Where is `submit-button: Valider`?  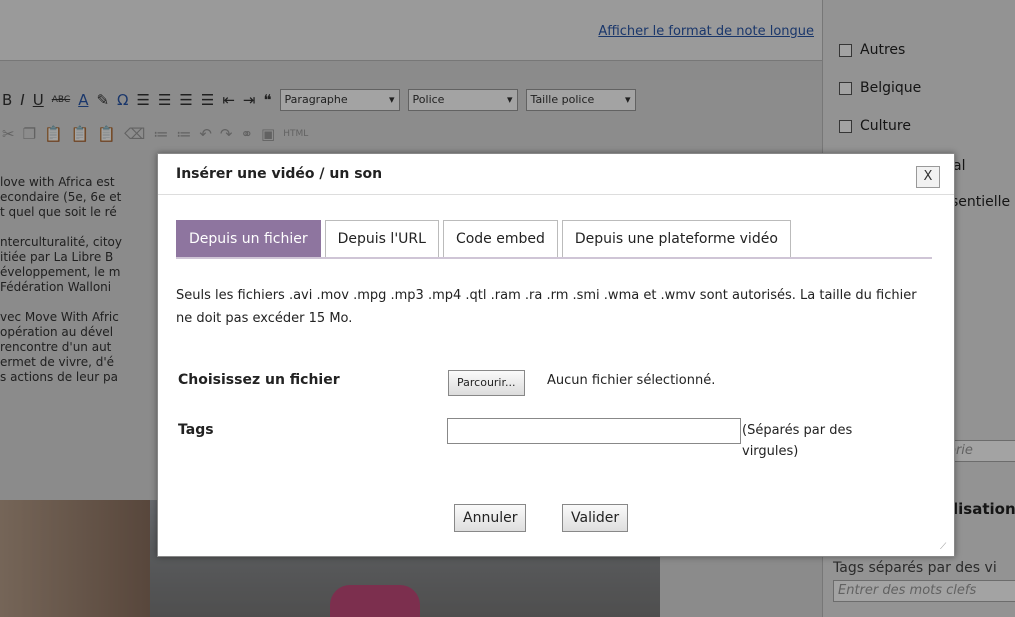 submit-button: Valider is located at coordinates (595, 518).